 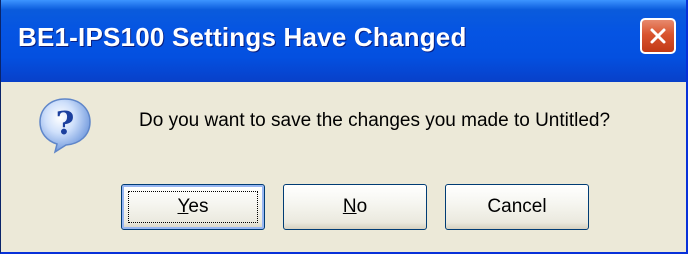 What do you see at coordinates (362, 206) in the screenshot?
I see `no-label-rest: o` at bounding box center [362, 206].